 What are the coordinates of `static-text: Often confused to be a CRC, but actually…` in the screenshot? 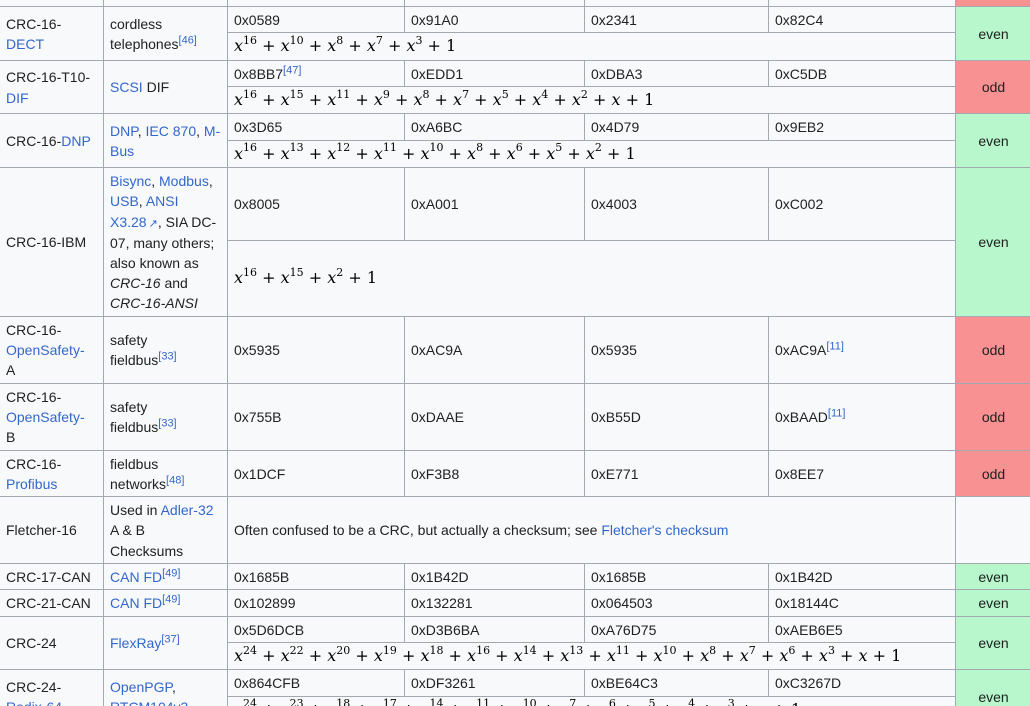 It's located at (418, 530).